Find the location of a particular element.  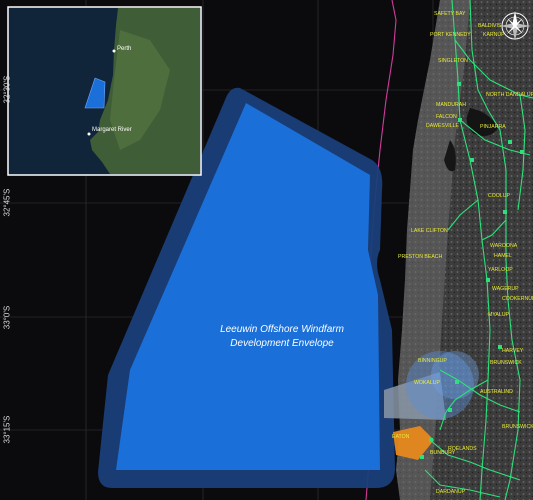

town-label: WAGERUP is located at coordinates (505, 289).